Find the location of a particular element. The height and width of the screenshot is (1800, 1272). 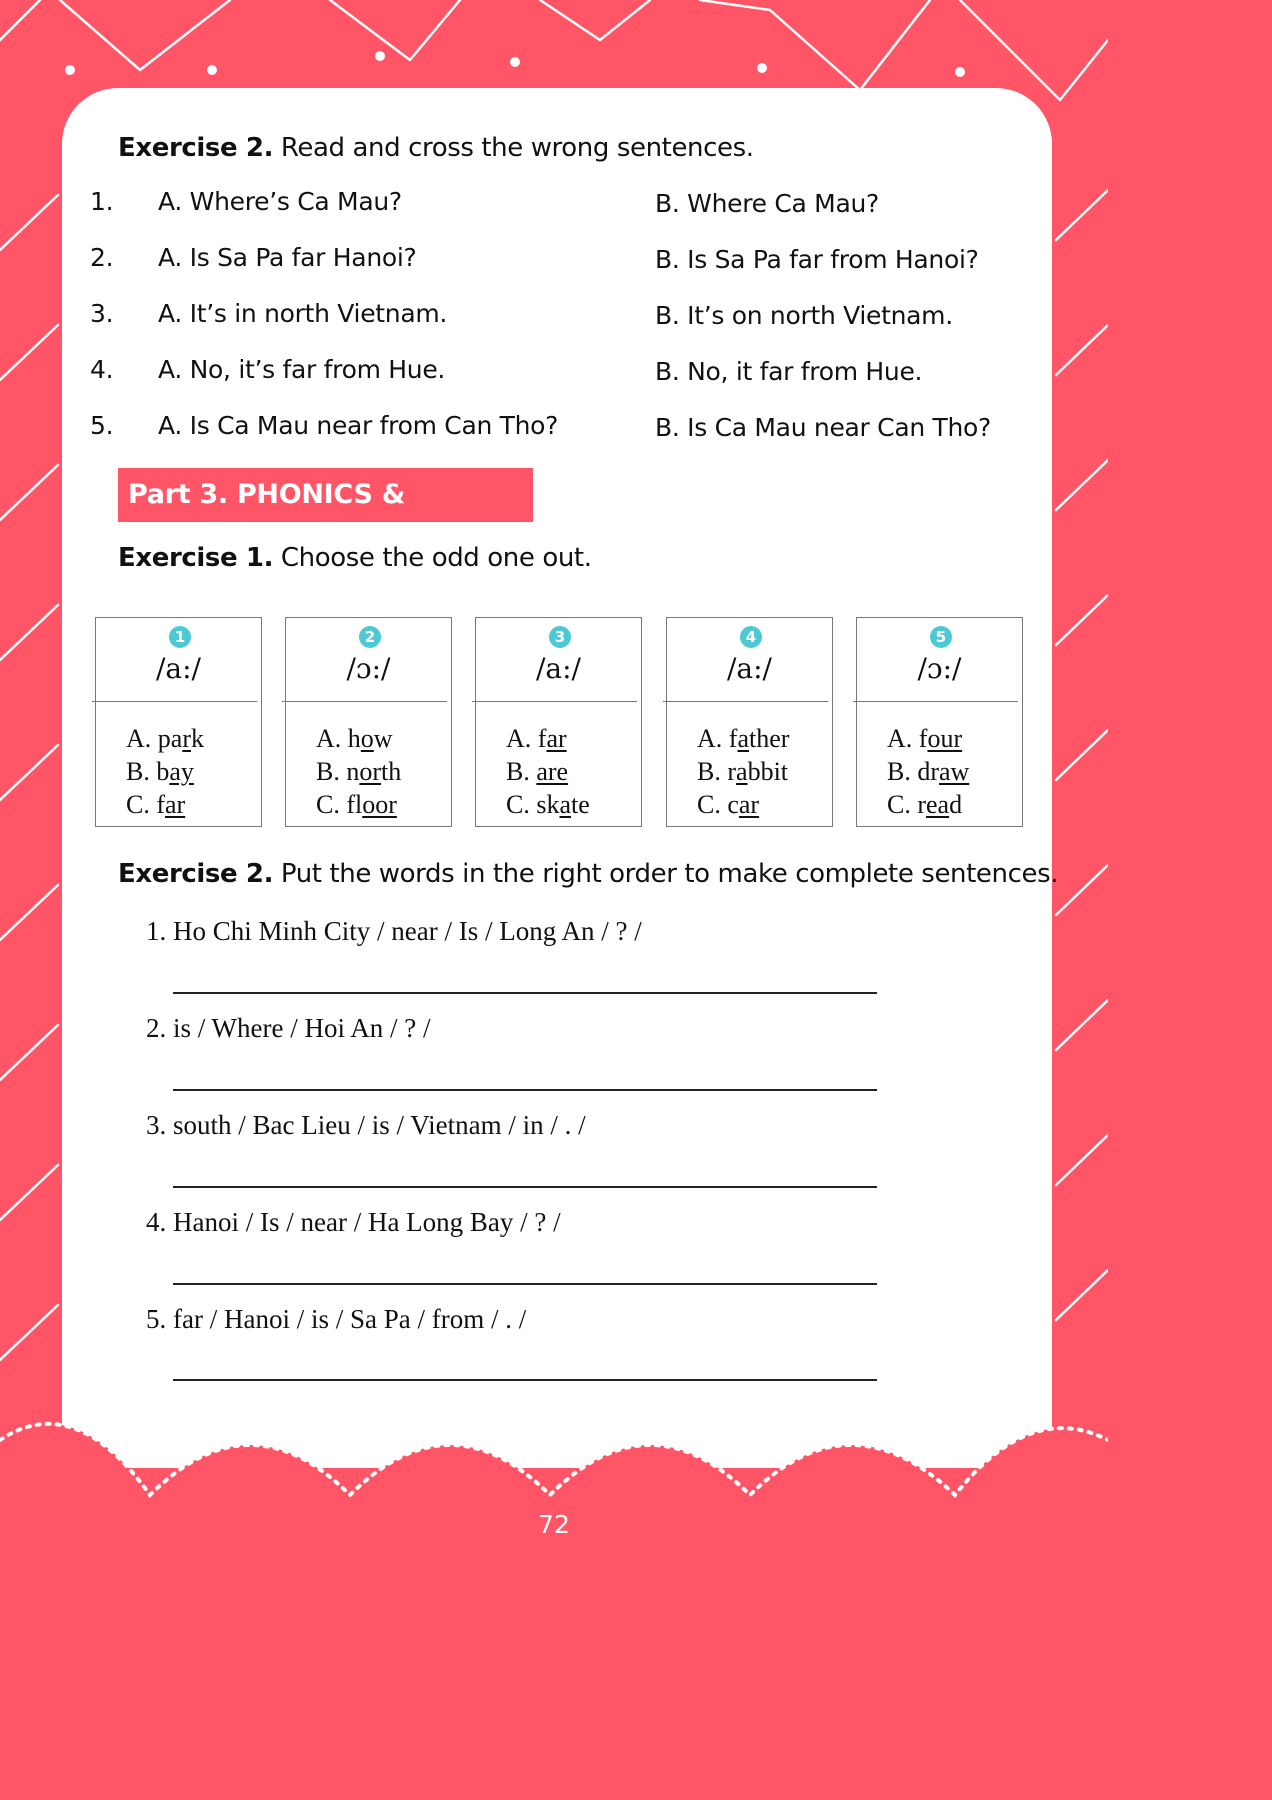

number-badge: 2 is located at coordinates (370, 637).